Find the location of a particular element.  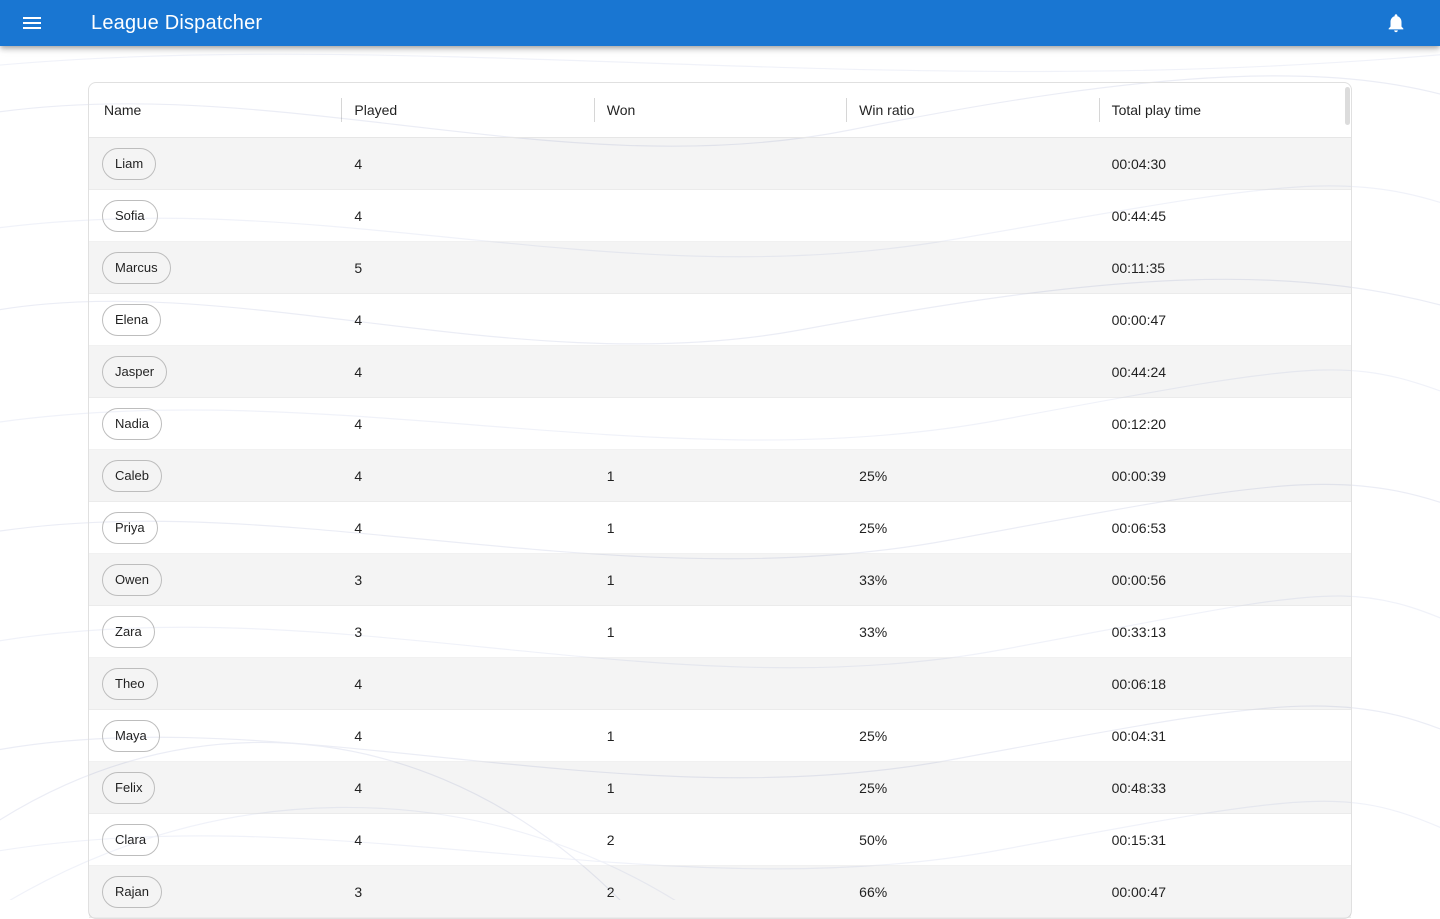

player-chip: Clara is located at coordinates (131, 839).